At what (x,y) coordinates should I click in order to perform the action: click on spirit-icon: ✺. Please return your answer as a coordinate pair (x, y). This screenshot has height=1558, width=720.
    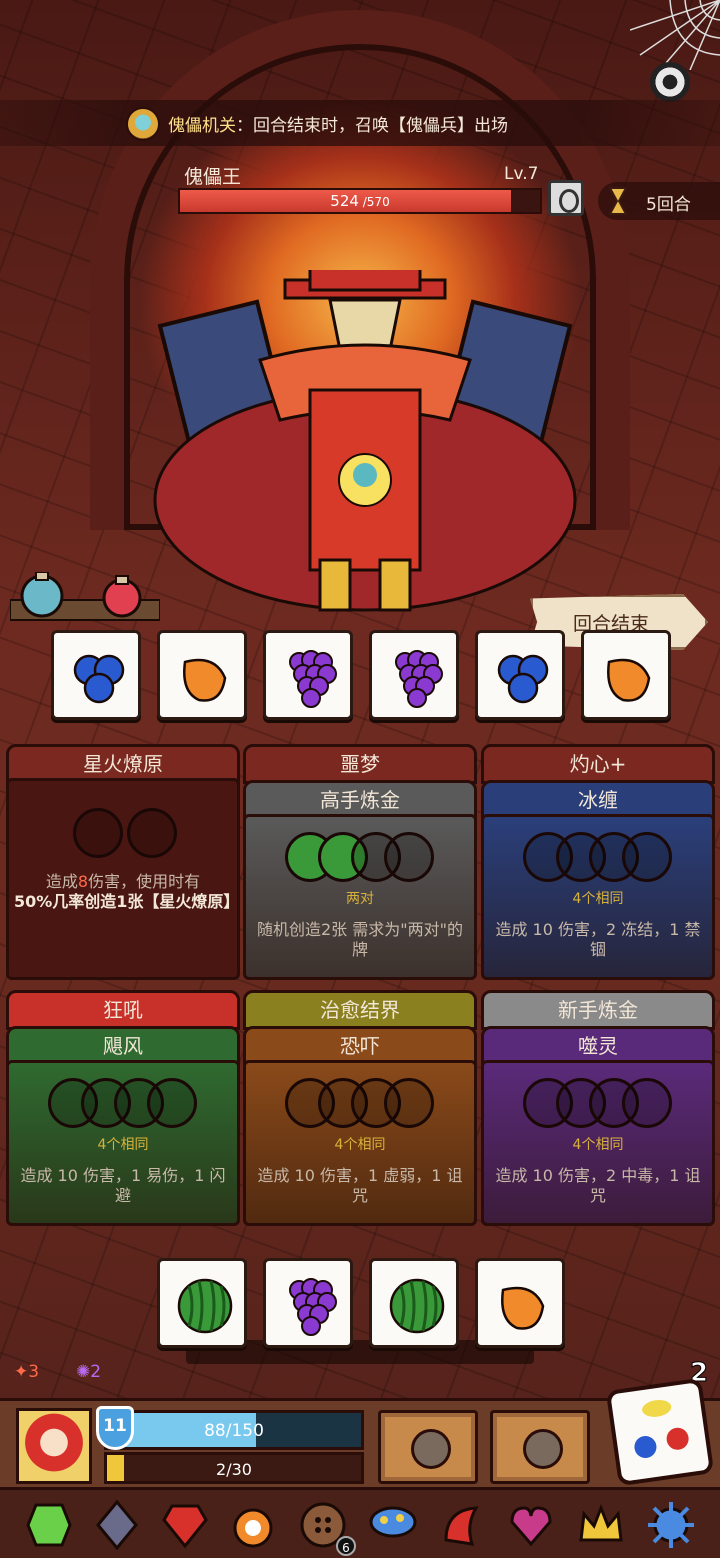
    Looking at the image, I should click on (83, 1372).